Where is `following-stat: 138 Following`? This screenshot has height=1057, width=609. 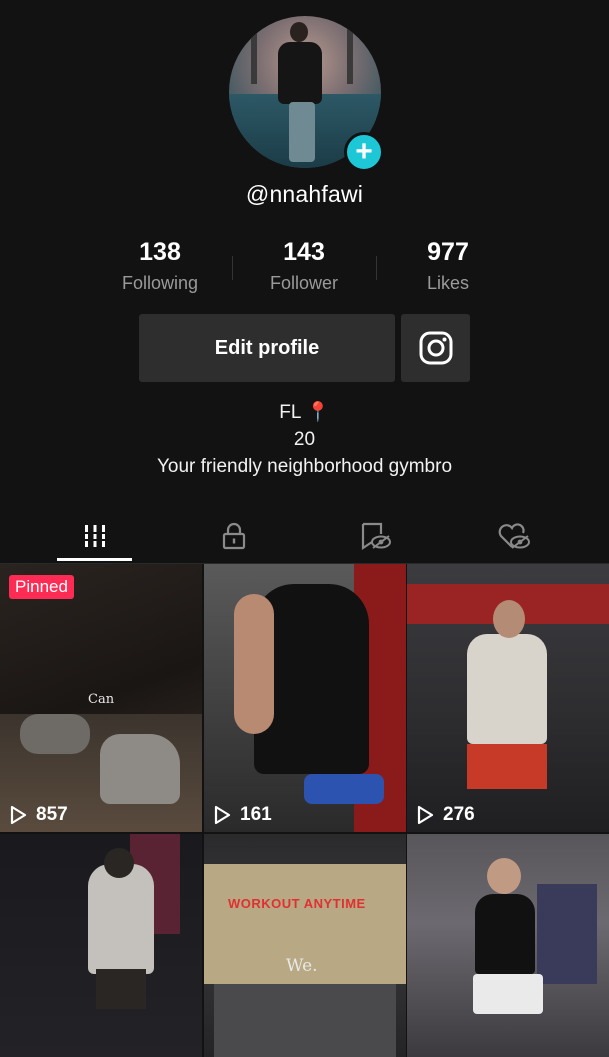
following-stat: 138 Following is located at coordinates (160, 266).